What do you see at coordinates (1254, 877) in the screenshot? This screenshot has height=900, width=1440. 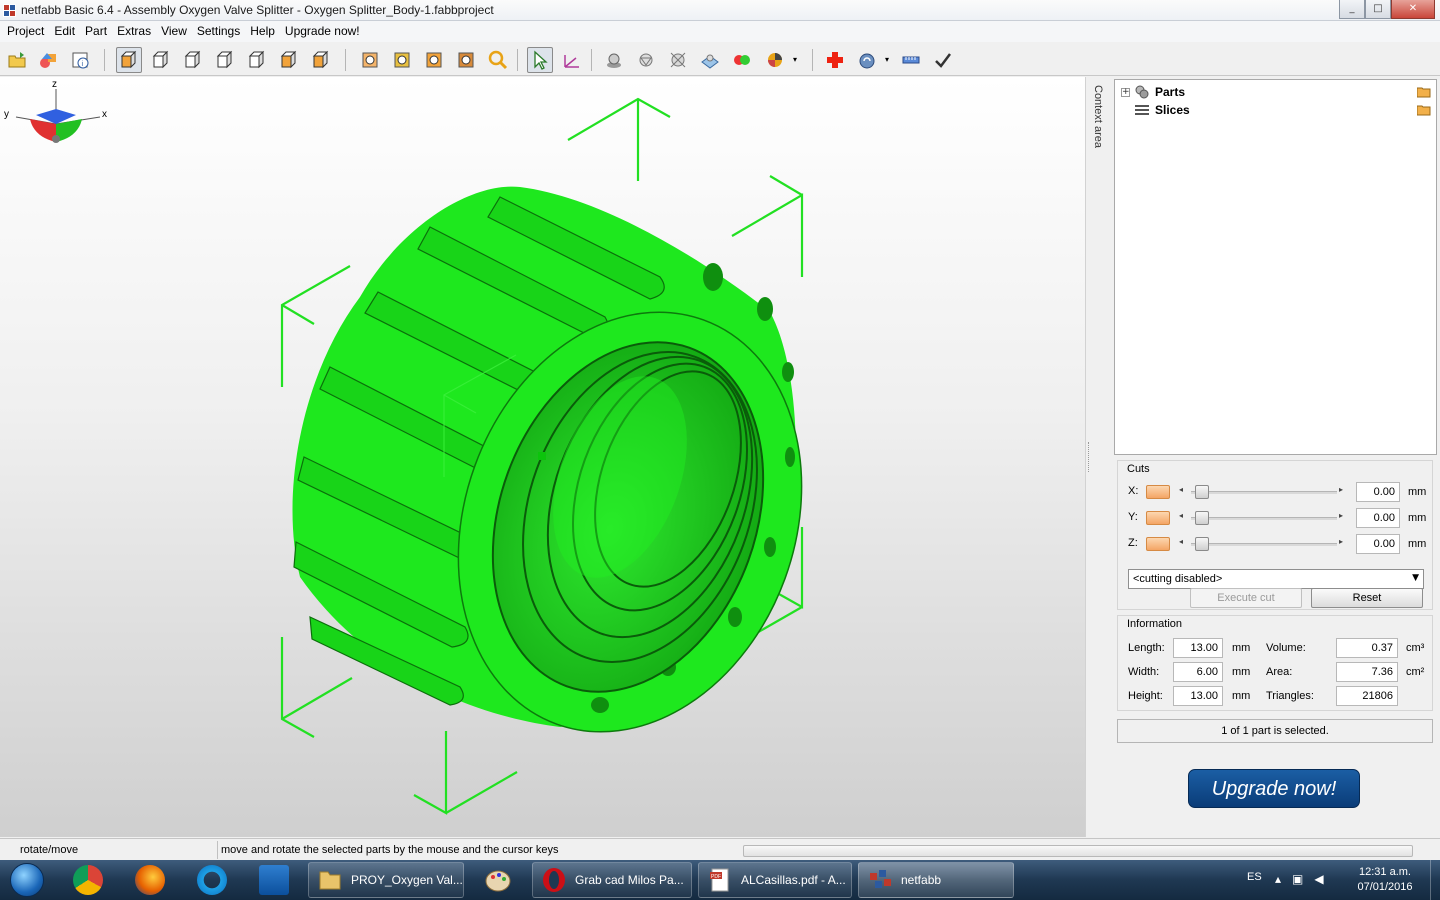 I see `language-indicator: ES` at bounding box center [1254, 877].